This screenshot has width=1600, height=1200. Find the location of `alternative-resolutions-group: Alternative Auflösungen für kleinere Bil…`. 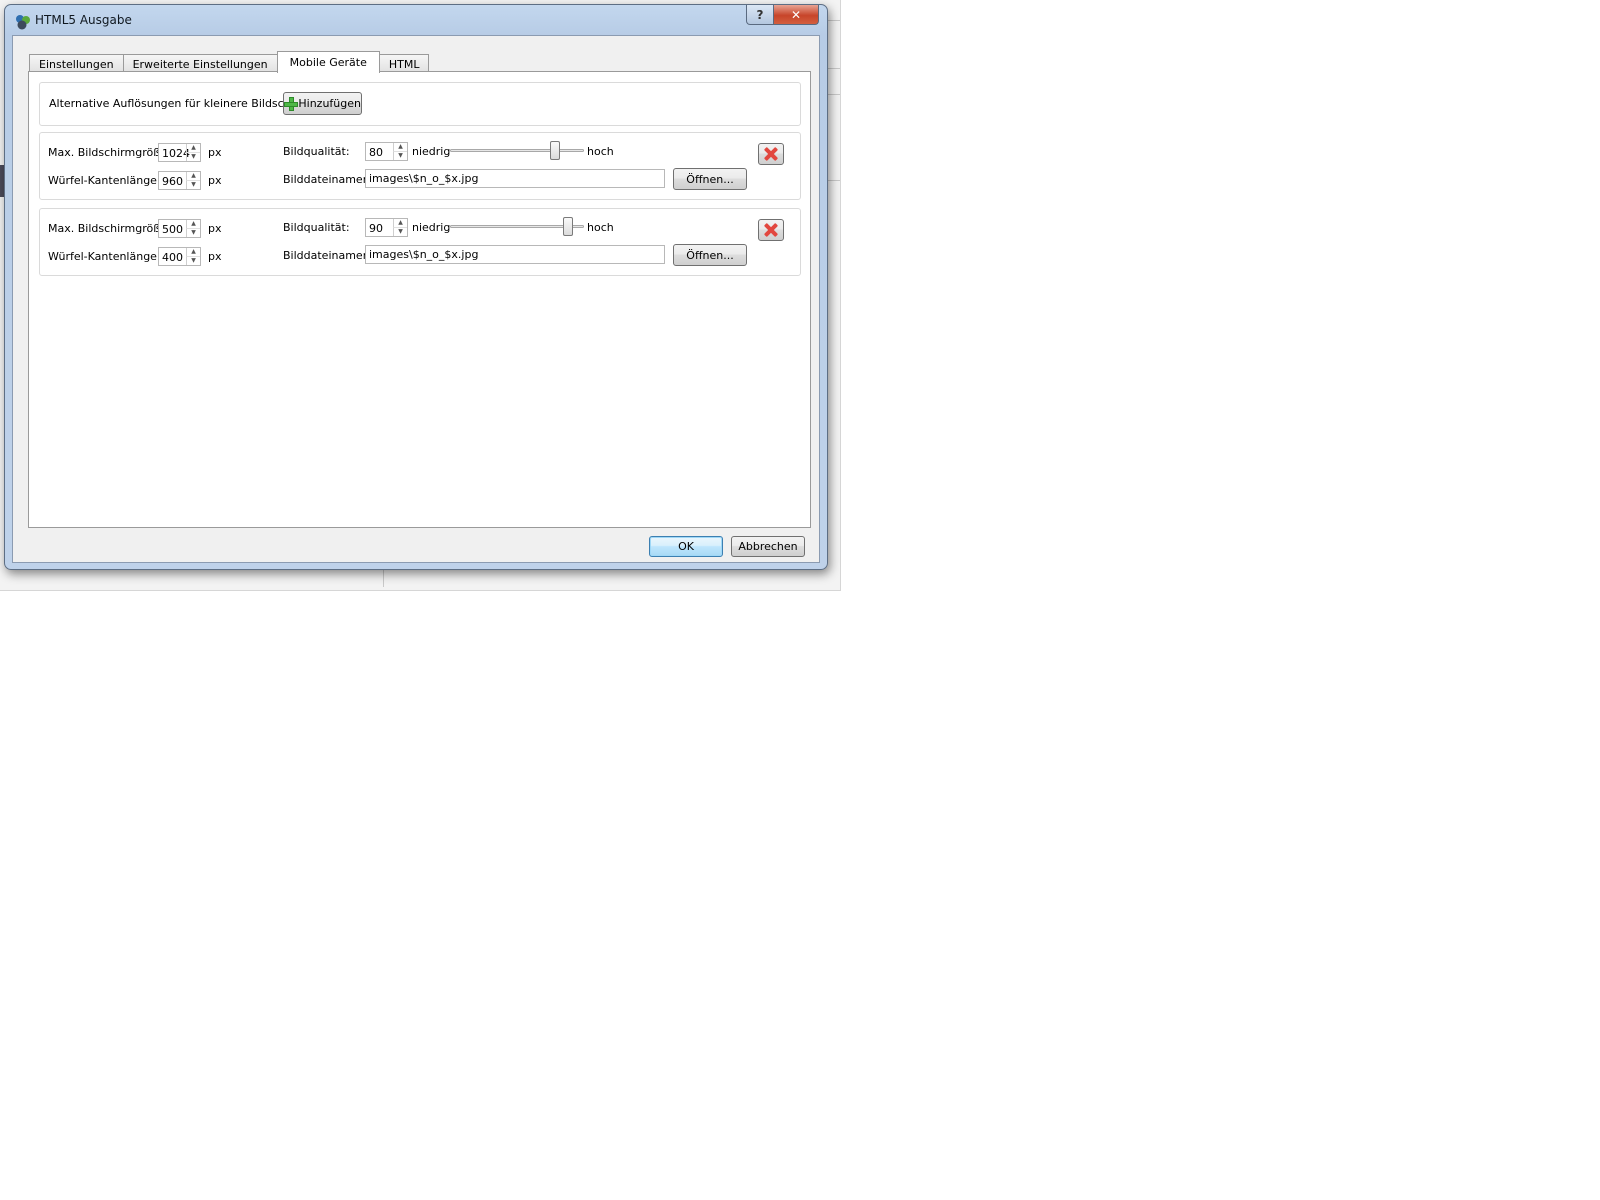

alternative-resolutions-group: Alternative Auflösungen für kleinere Bil… is located at coordinates (420, 104).